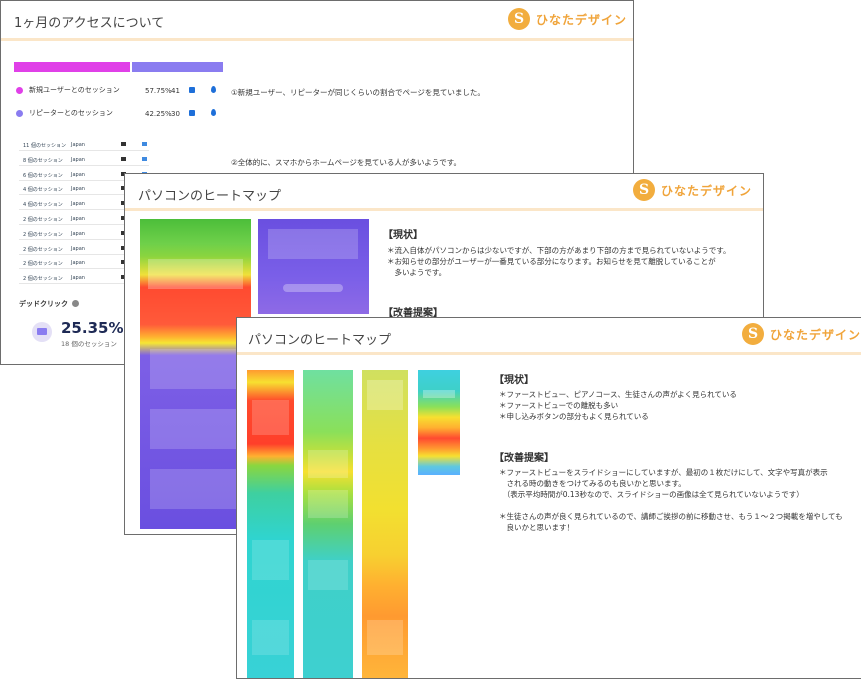 The height and width of the screenshot is (679, 861). I want to click on session-row: 11 個のセッション Japan, so click(84, 145).